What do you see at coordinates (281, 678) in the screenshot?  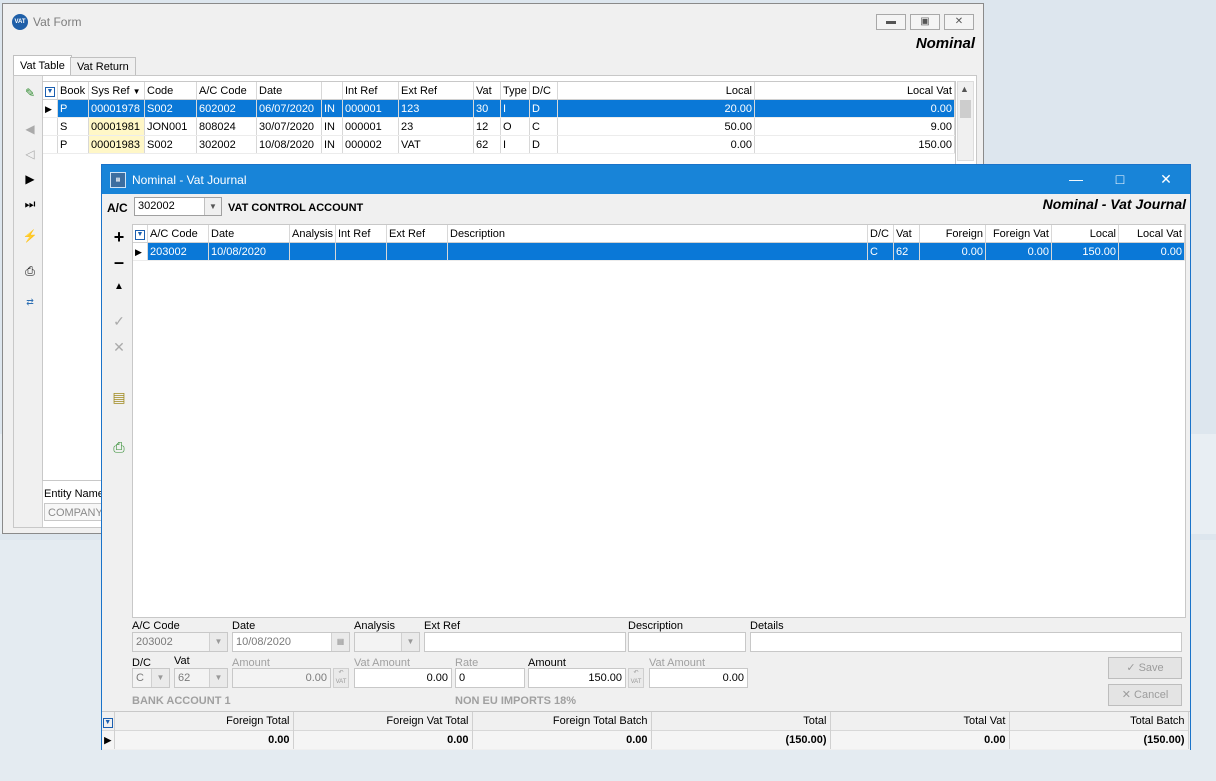 I see `amount-input: 0.00` at bounding box center [281, 678].